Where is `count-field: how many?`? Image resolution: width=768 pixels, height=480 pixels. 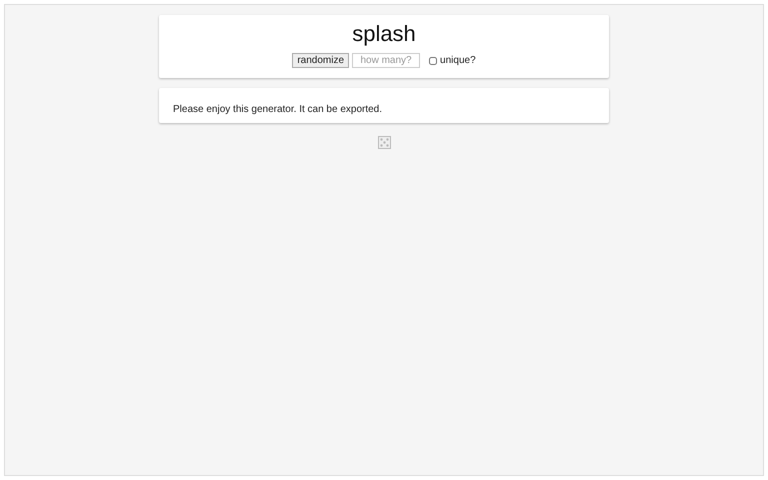 count-field: how many? is located at coordinates (386, 60).